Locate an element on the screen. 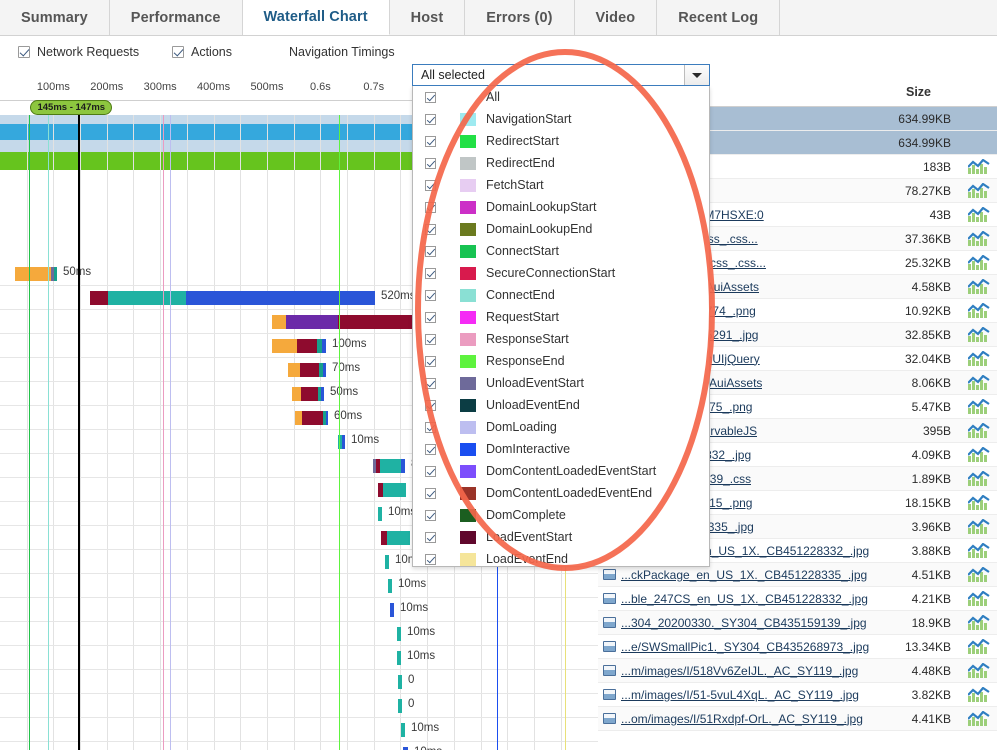  tab-recent-log: Recent Log is located at coordinates (719, 17).